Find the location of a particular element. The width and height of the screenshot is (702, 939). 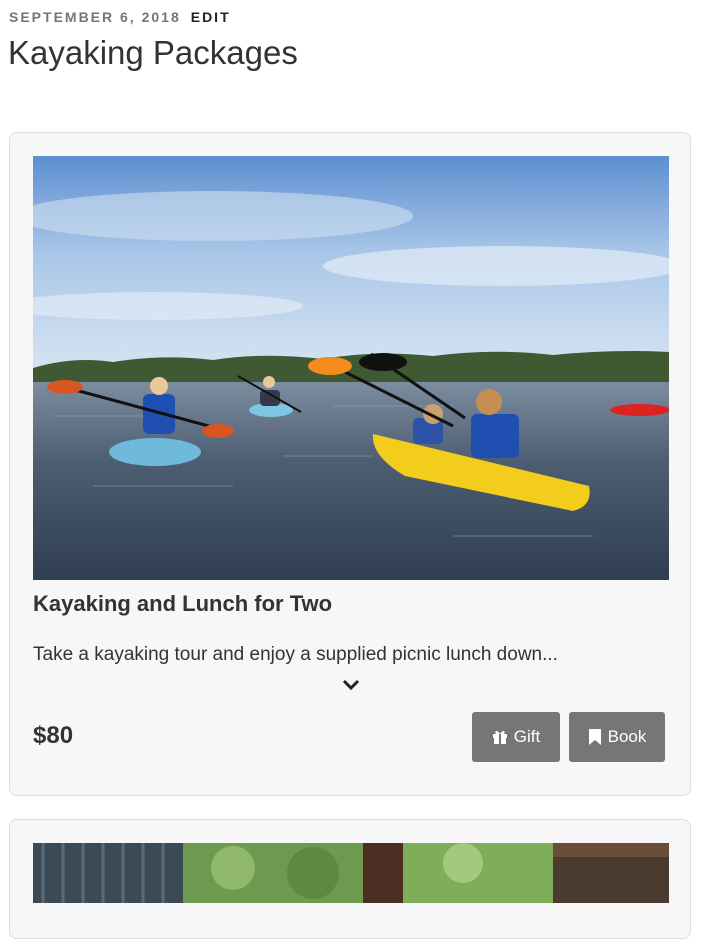

bookmark-icon is located at coordinates (594, 737).